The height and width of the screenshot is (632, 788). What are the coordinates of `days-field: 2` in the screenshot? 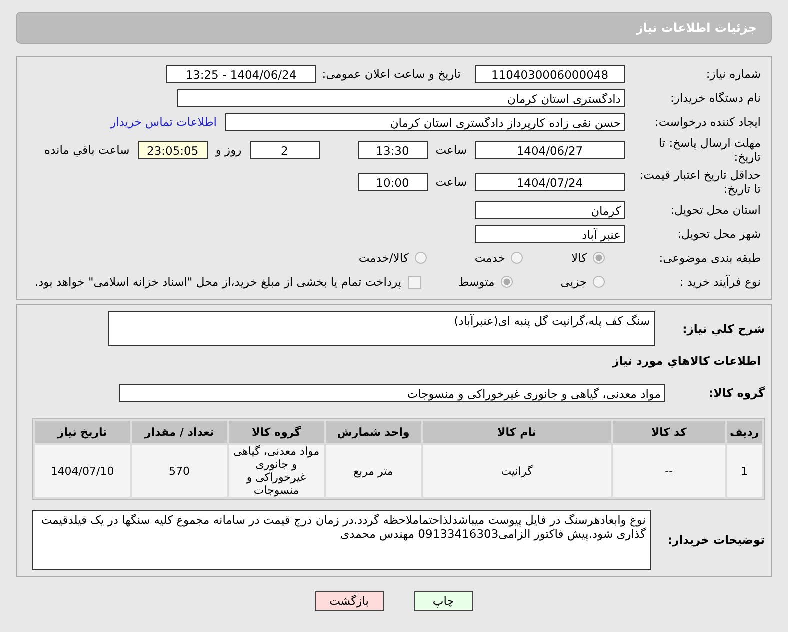 It's located at (285, 150).